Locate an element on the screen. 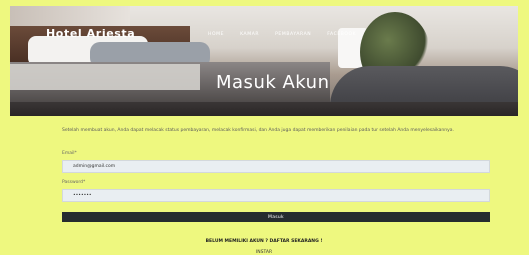 The width and height of the screenshot is (529, 255). email-value: admin@gmail.com is located at coordinates (94, 166).